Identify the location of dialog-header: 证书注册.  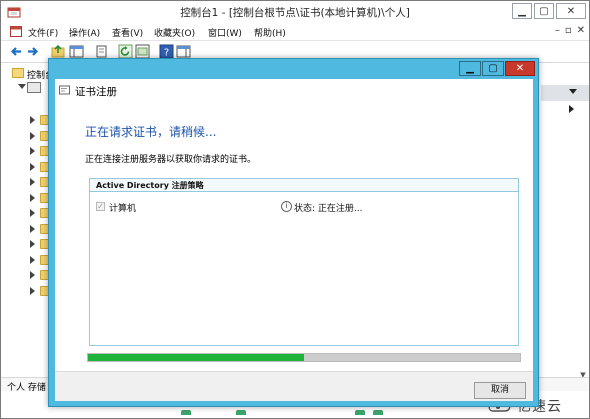
(294, 90).